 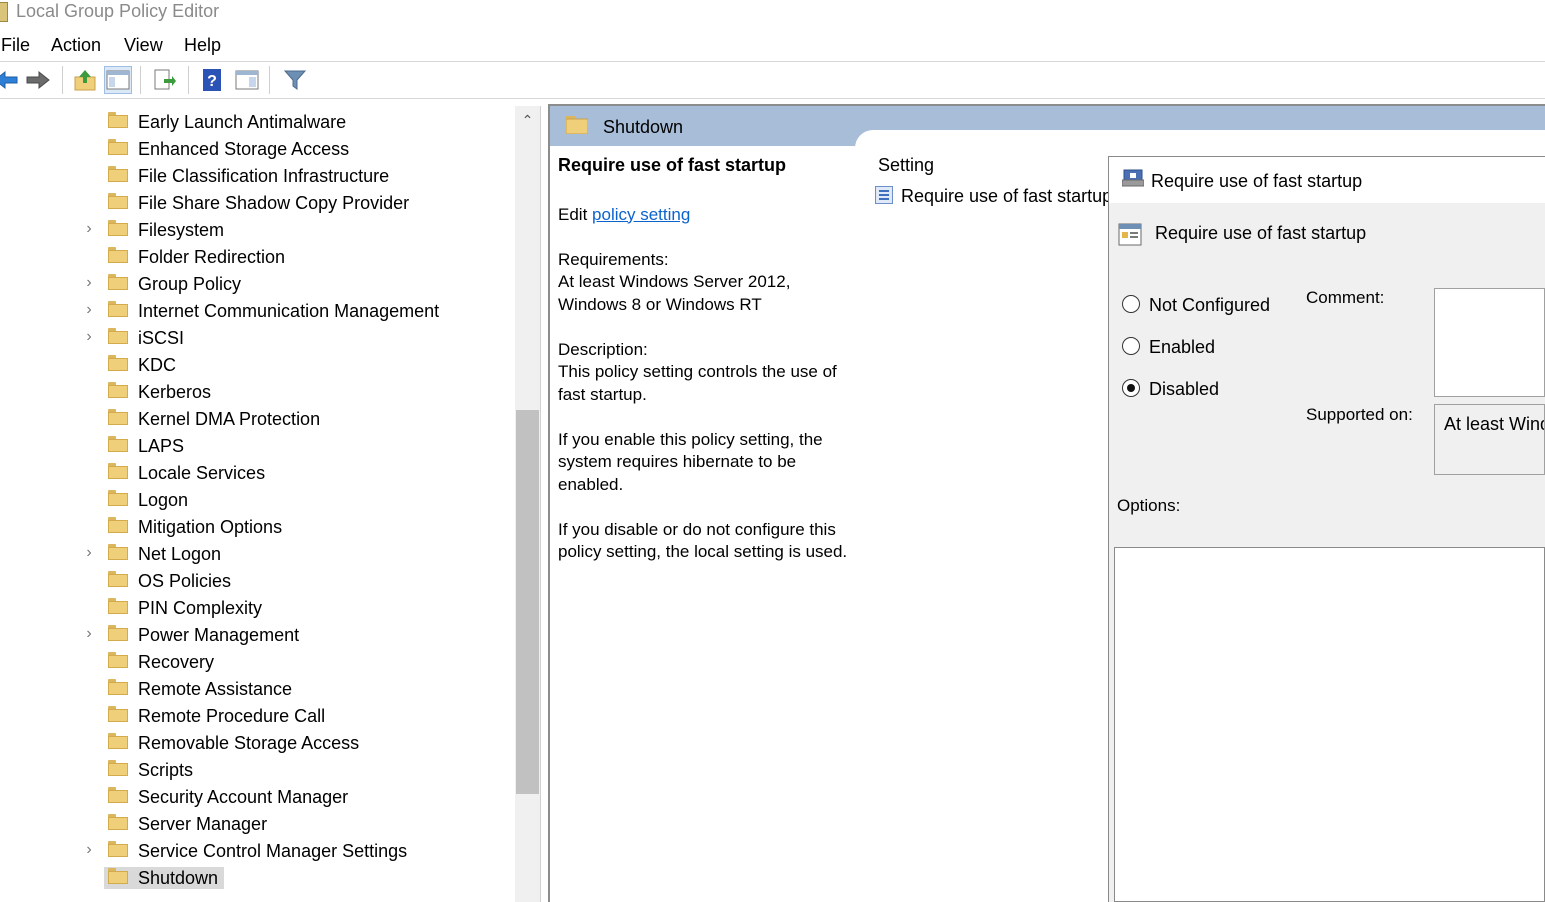 I want to click on tree-item: Enhanced Storage Access, so click(x=257, y=148).